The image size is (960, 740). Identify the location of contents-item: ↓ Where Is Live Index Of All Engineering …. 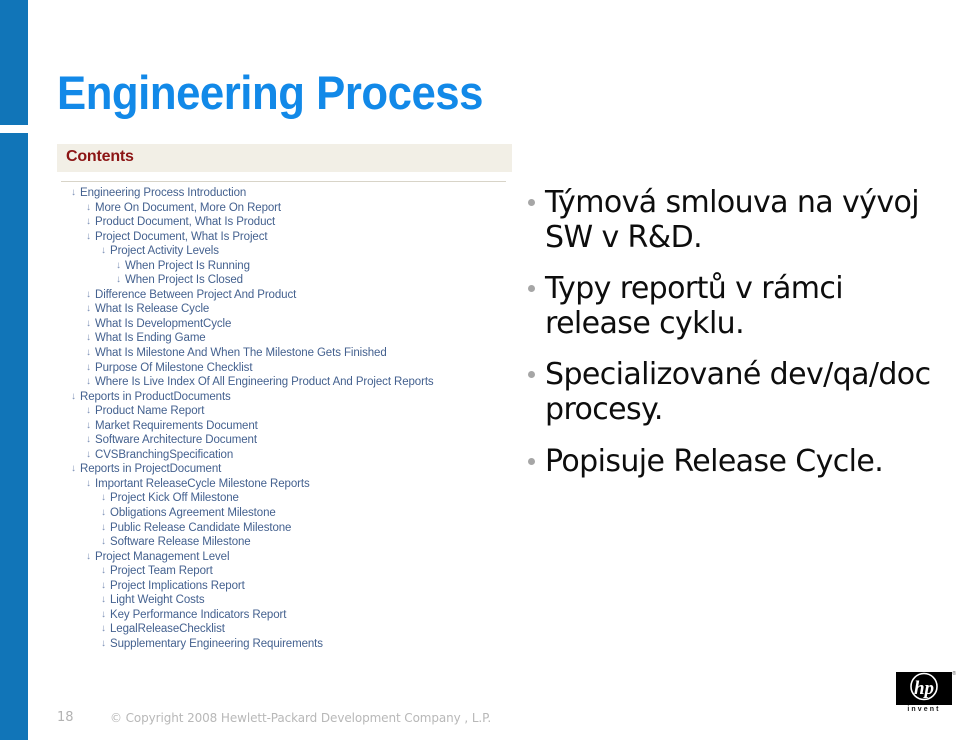
(284, 382).